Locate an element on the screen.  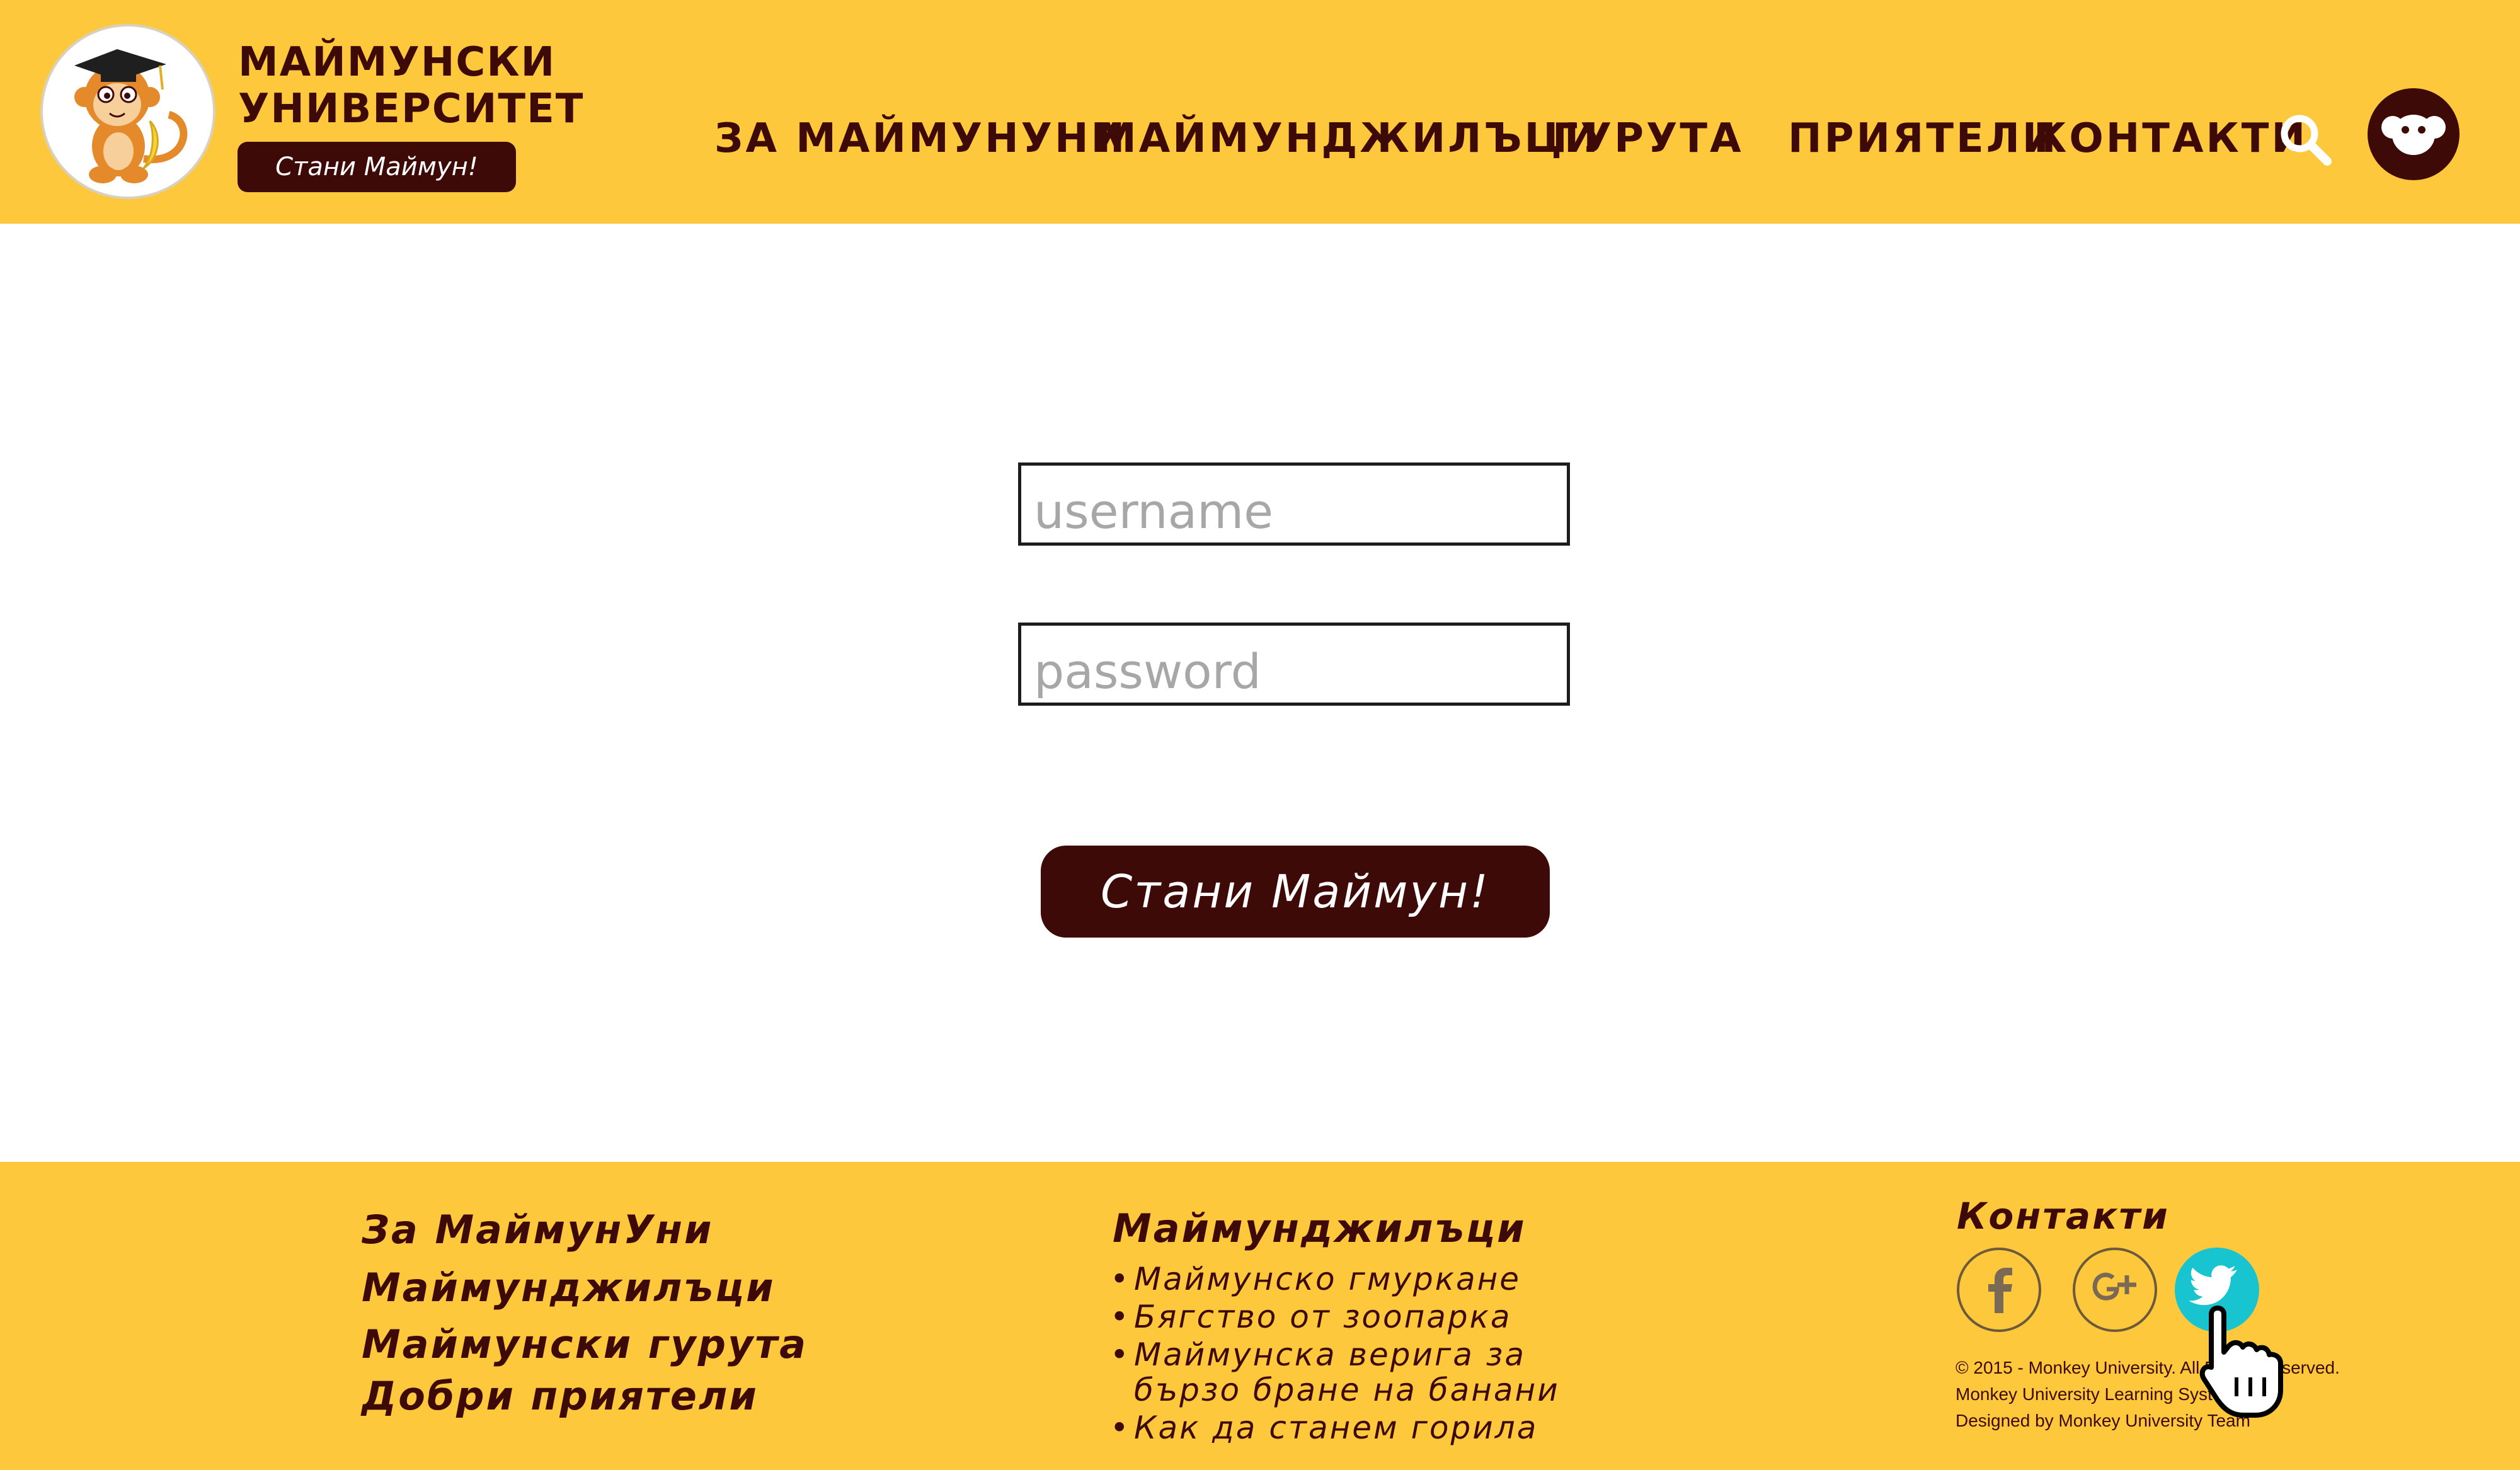
nav-item-shenanigans: МАЙМУНДЖИЛЪЦИ is located at coordinates (1348, 138).